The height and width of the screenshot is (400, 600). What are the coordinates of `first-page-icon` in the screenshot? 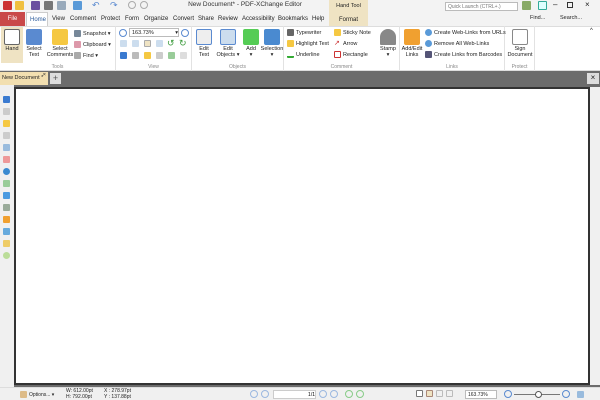 It's located at (254, 394).